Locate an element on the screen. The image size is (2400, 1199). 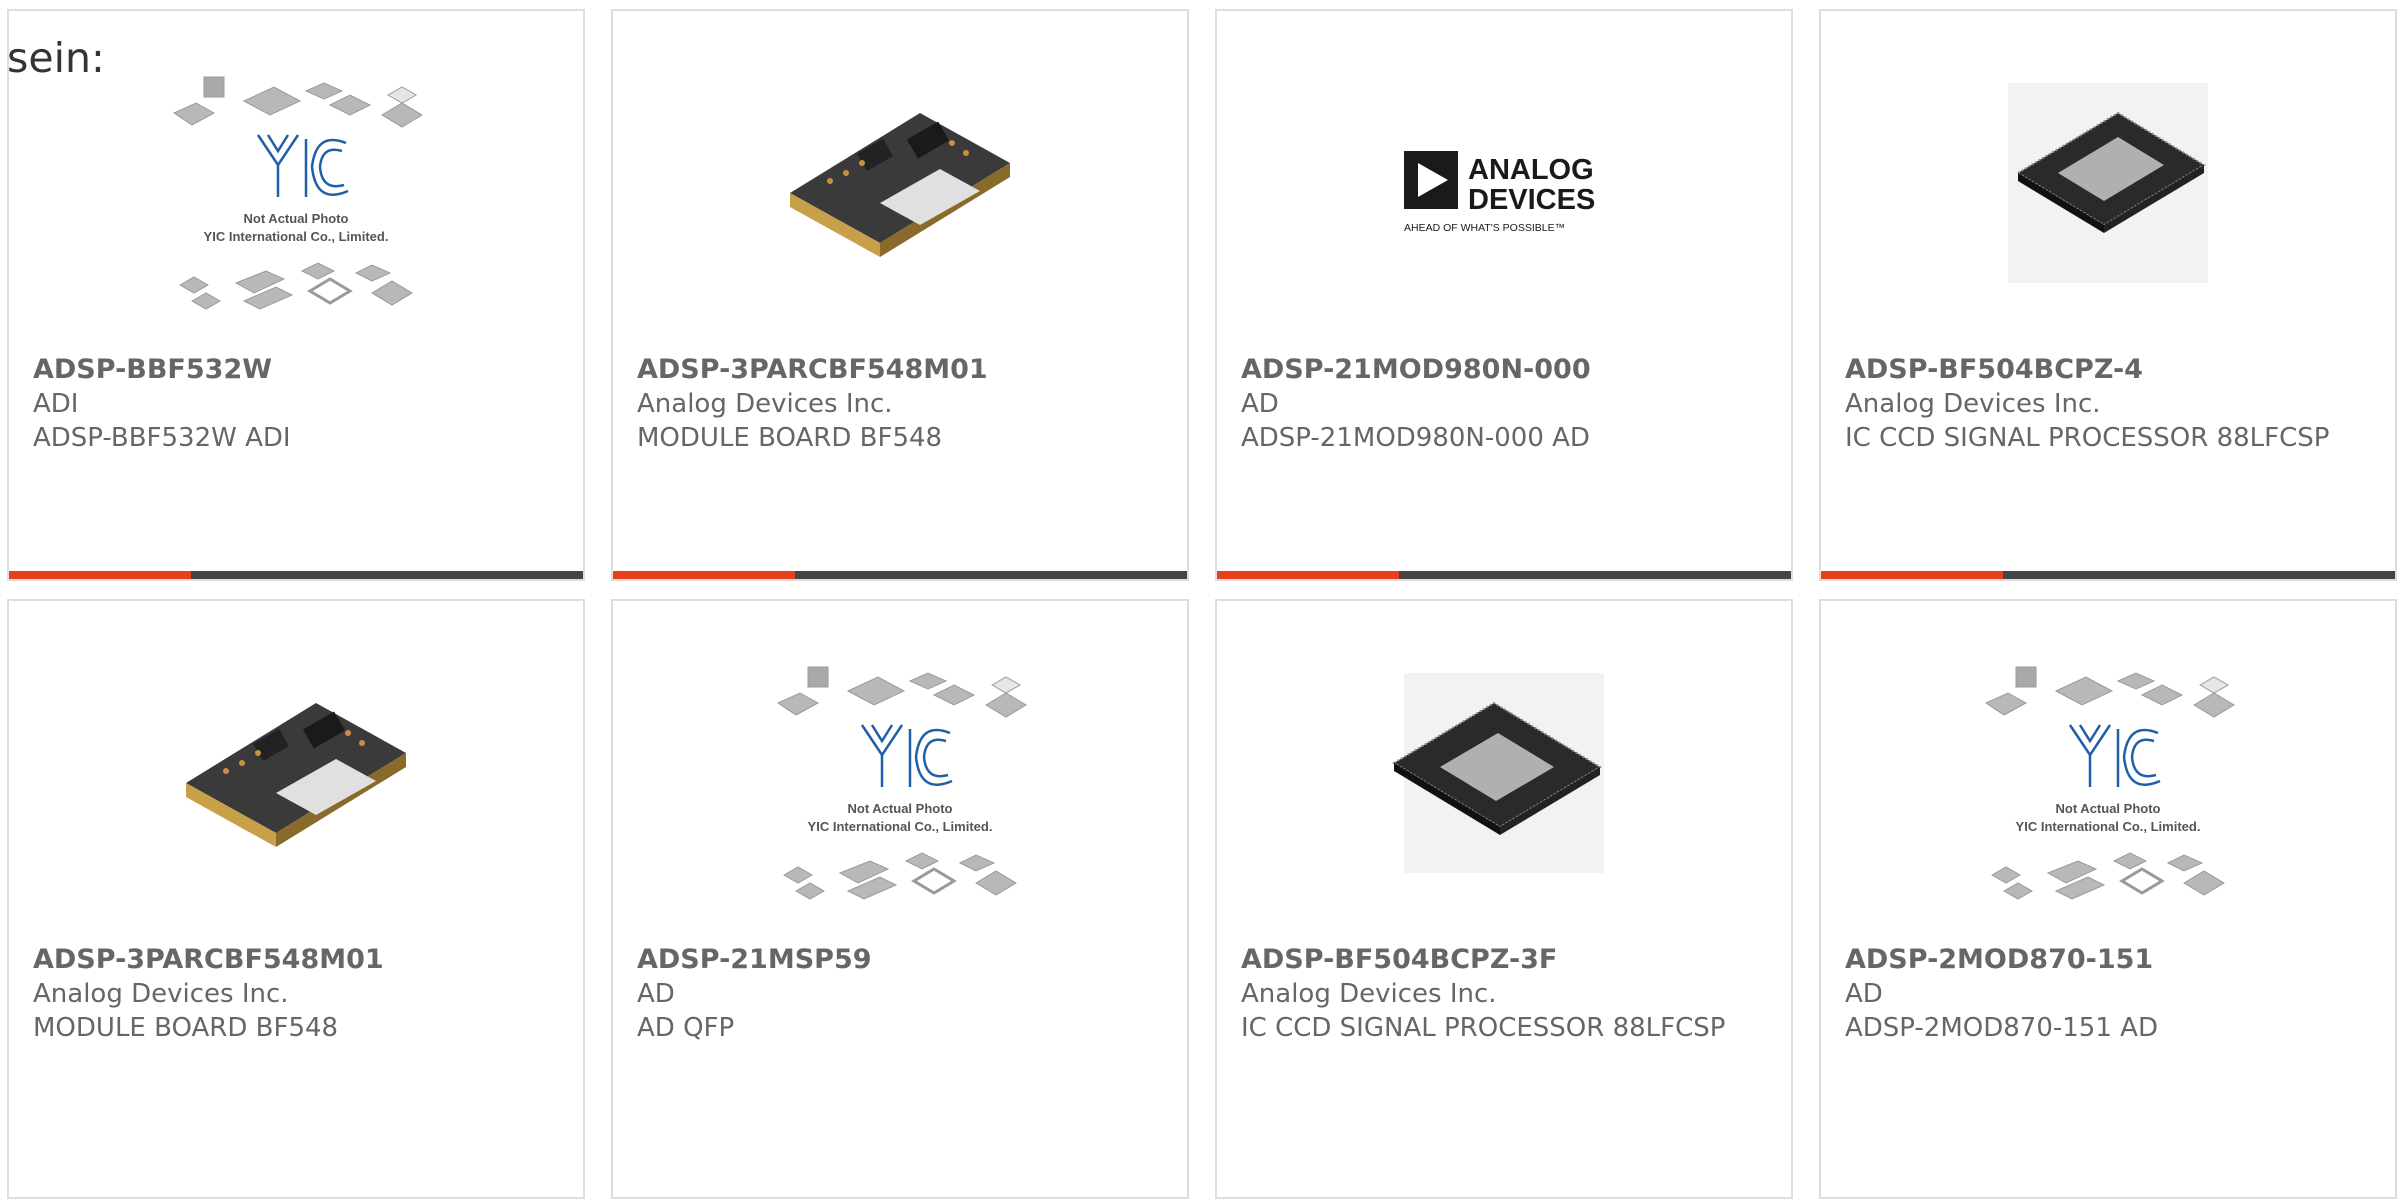
product-description: AD QFP is located at coordinates (686, 1028).